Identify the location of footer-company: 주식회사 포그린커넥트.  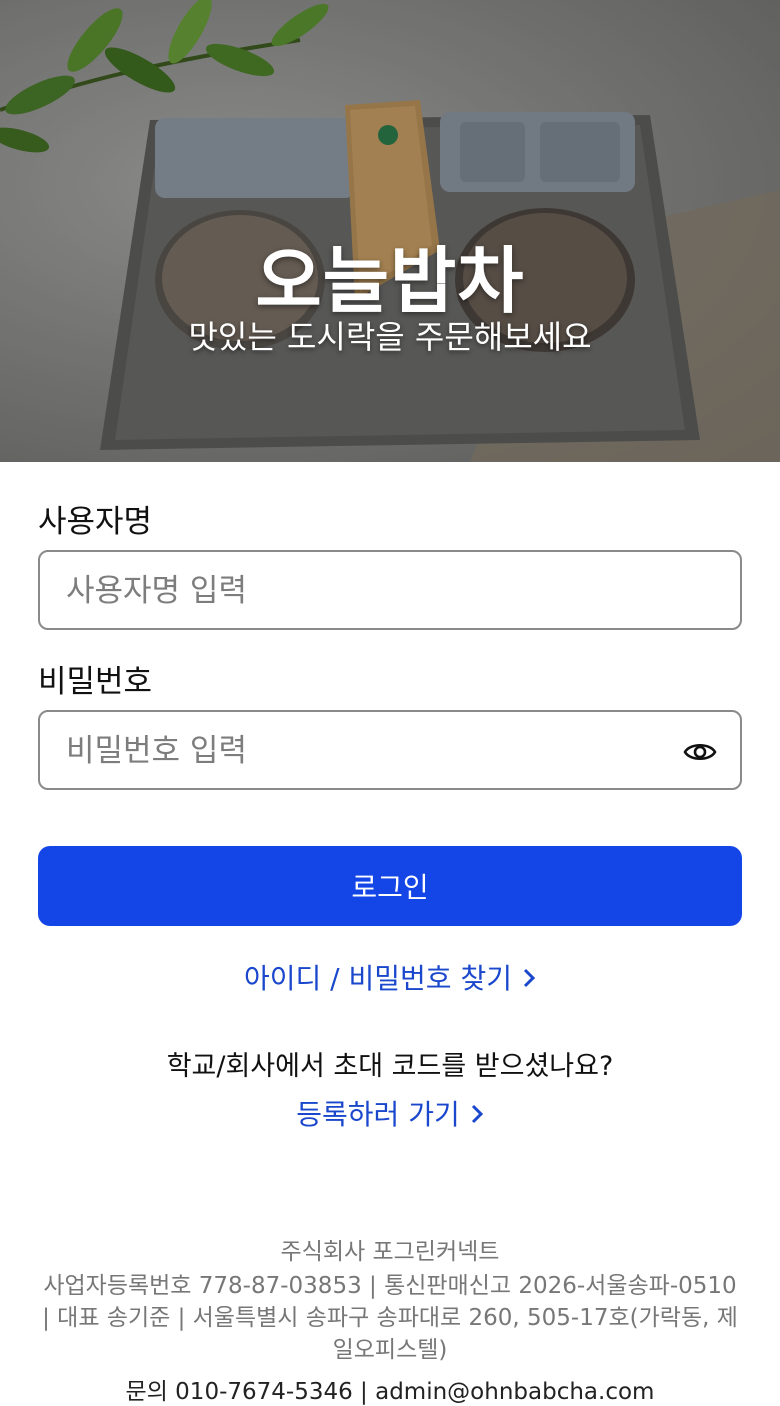
(390, 1252).